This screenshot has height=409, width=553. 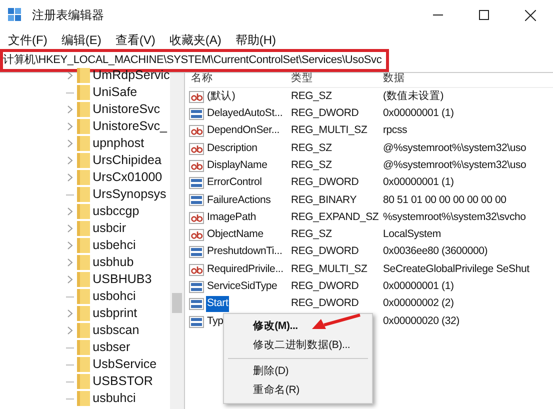 What do you see at coordinates (335, 79) in the screenshot?
I see `column-header: 类型` at bounding box center [335, 79].